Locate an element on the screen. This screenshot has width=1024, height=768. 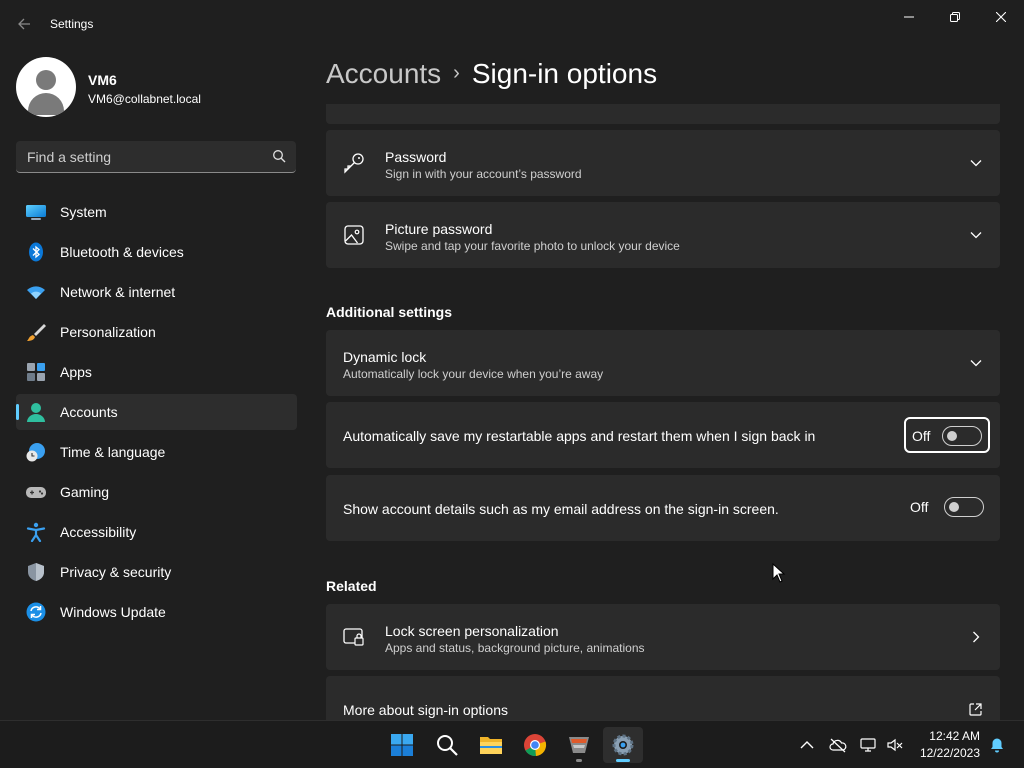
breadcrumb-parent: Accounts is located at coordinates (383, 73).